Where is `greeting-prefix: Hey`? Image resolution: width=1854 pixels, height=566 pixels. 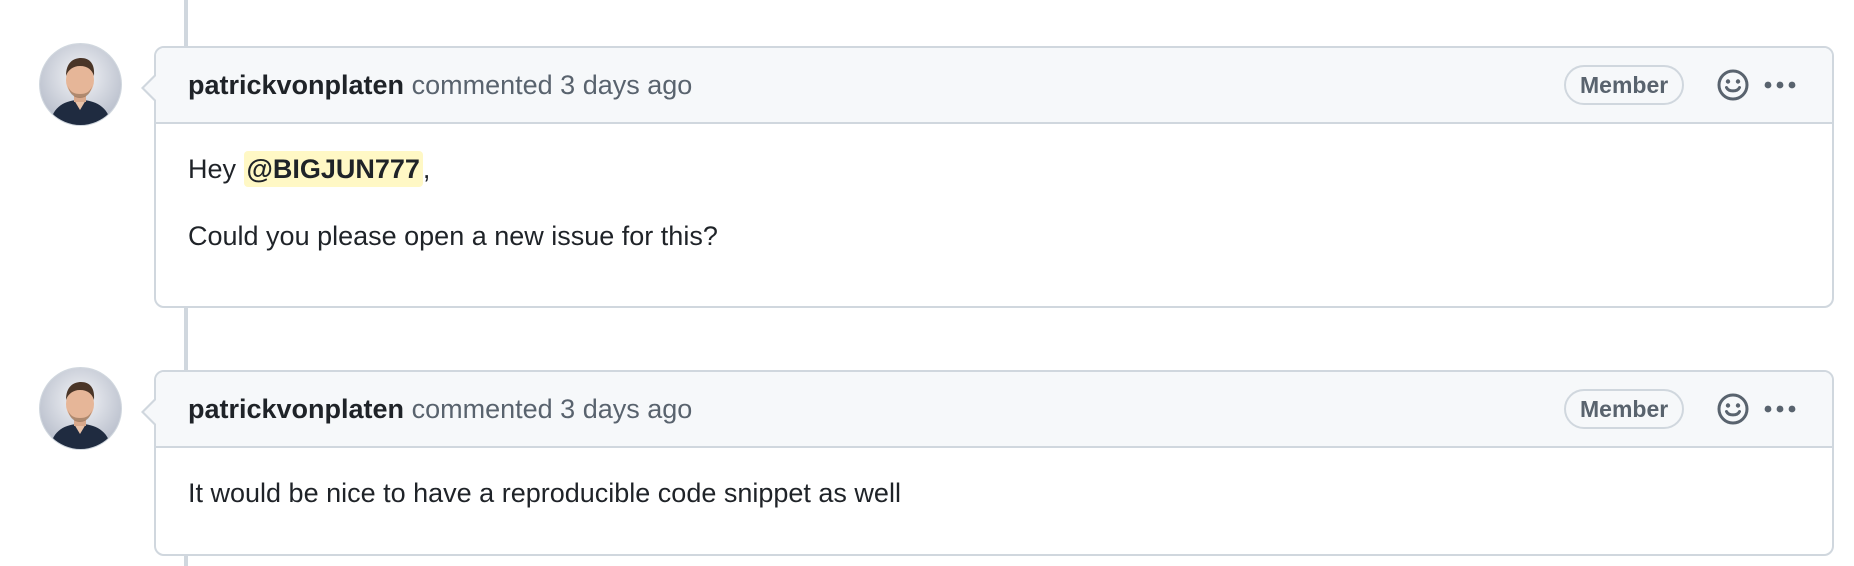
greeting-prefix: Hey is located at coordinates (212, 169).